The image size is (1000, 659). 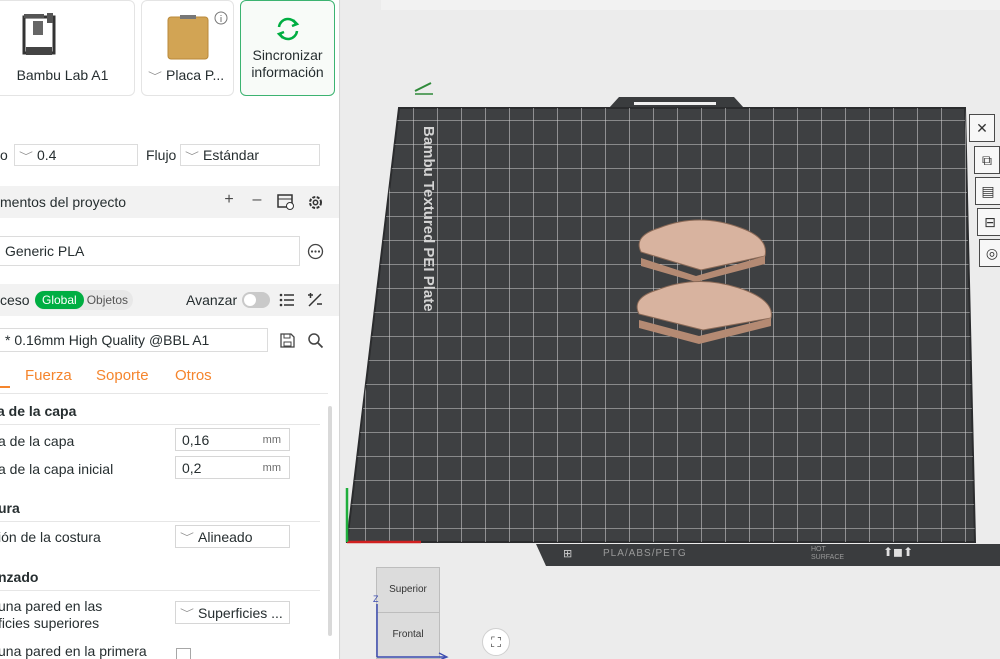 I want to click on plate-icon-small: ⊞, so click(x=568, y=554).